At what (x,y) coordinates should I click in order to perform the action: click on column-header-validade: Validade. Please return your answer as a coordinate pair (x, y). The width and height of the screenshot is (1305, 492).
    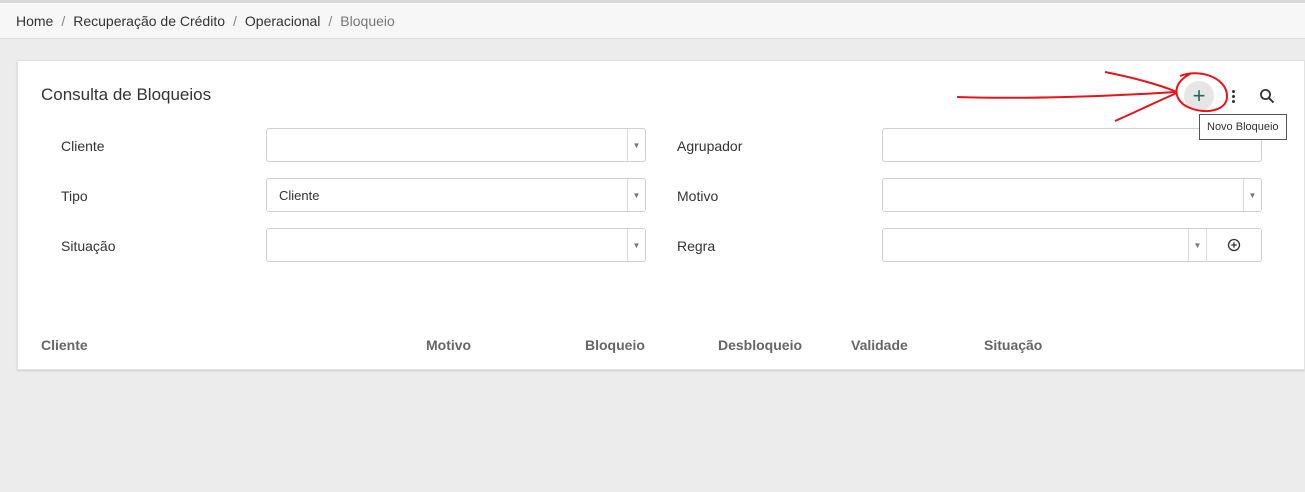
    Looking at the image, I should click on (879, 345).